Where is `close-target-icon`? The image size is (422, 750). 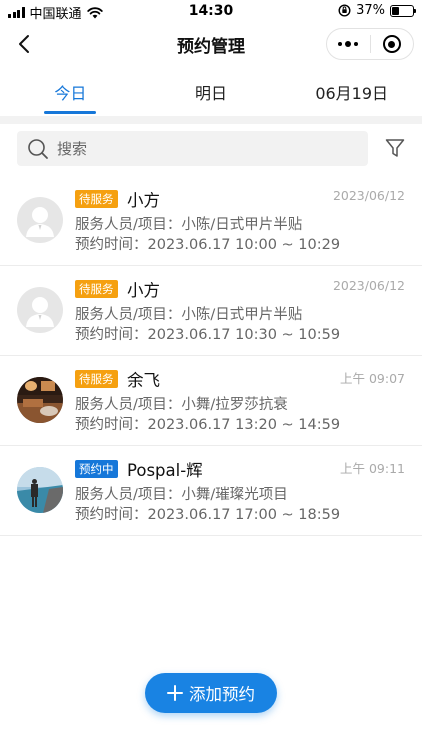 close-target-icon is located at coordinates (391, 44).